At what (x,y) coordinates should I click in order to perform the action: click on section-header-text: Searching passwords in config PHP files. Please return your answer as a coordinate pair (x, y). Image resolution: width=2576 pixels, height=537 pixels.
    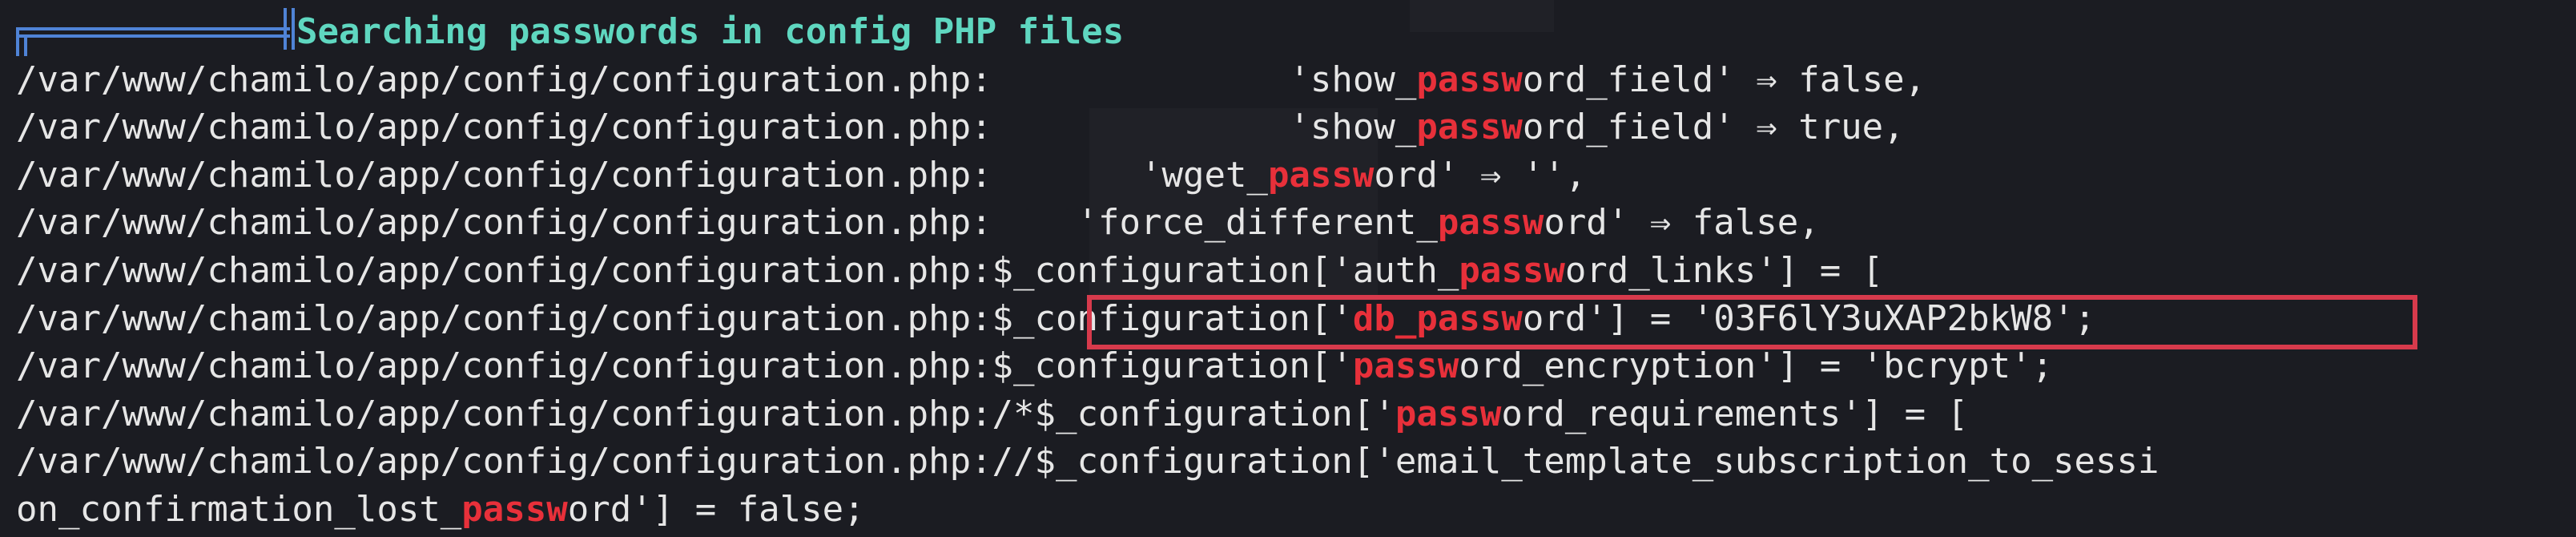
    Looking at the image, I should click on (710, 31).